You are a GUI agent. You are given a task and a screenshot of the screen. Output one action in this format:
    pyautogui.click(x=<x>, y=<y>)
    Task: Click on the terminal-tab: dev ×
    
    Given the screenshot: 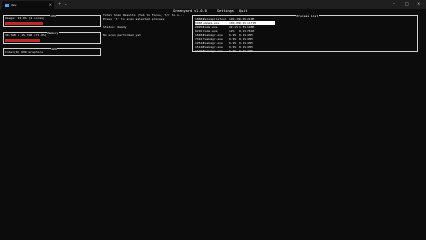 What is the action you would take?
    pyautogui.click(x=28, y=5)
    